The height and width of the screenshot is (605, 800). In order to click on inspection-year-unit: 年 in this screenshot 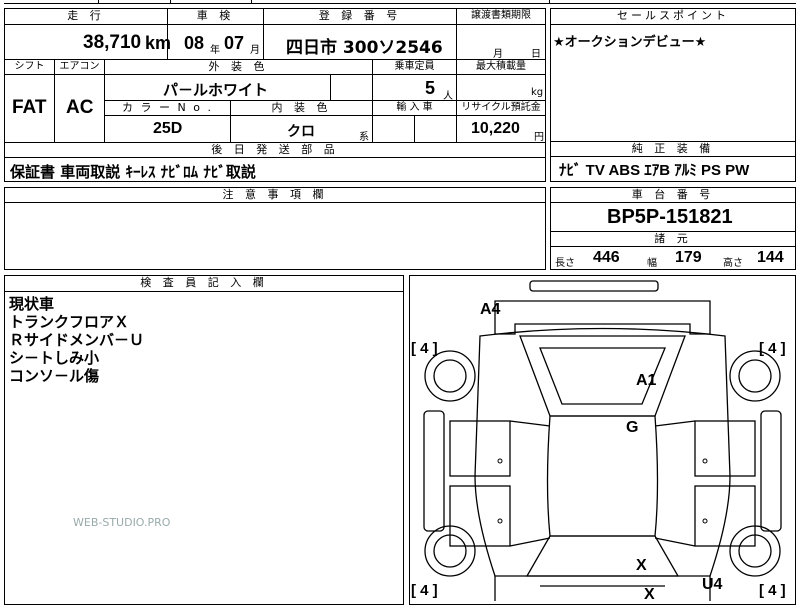, I will do `click(215, 50)`.